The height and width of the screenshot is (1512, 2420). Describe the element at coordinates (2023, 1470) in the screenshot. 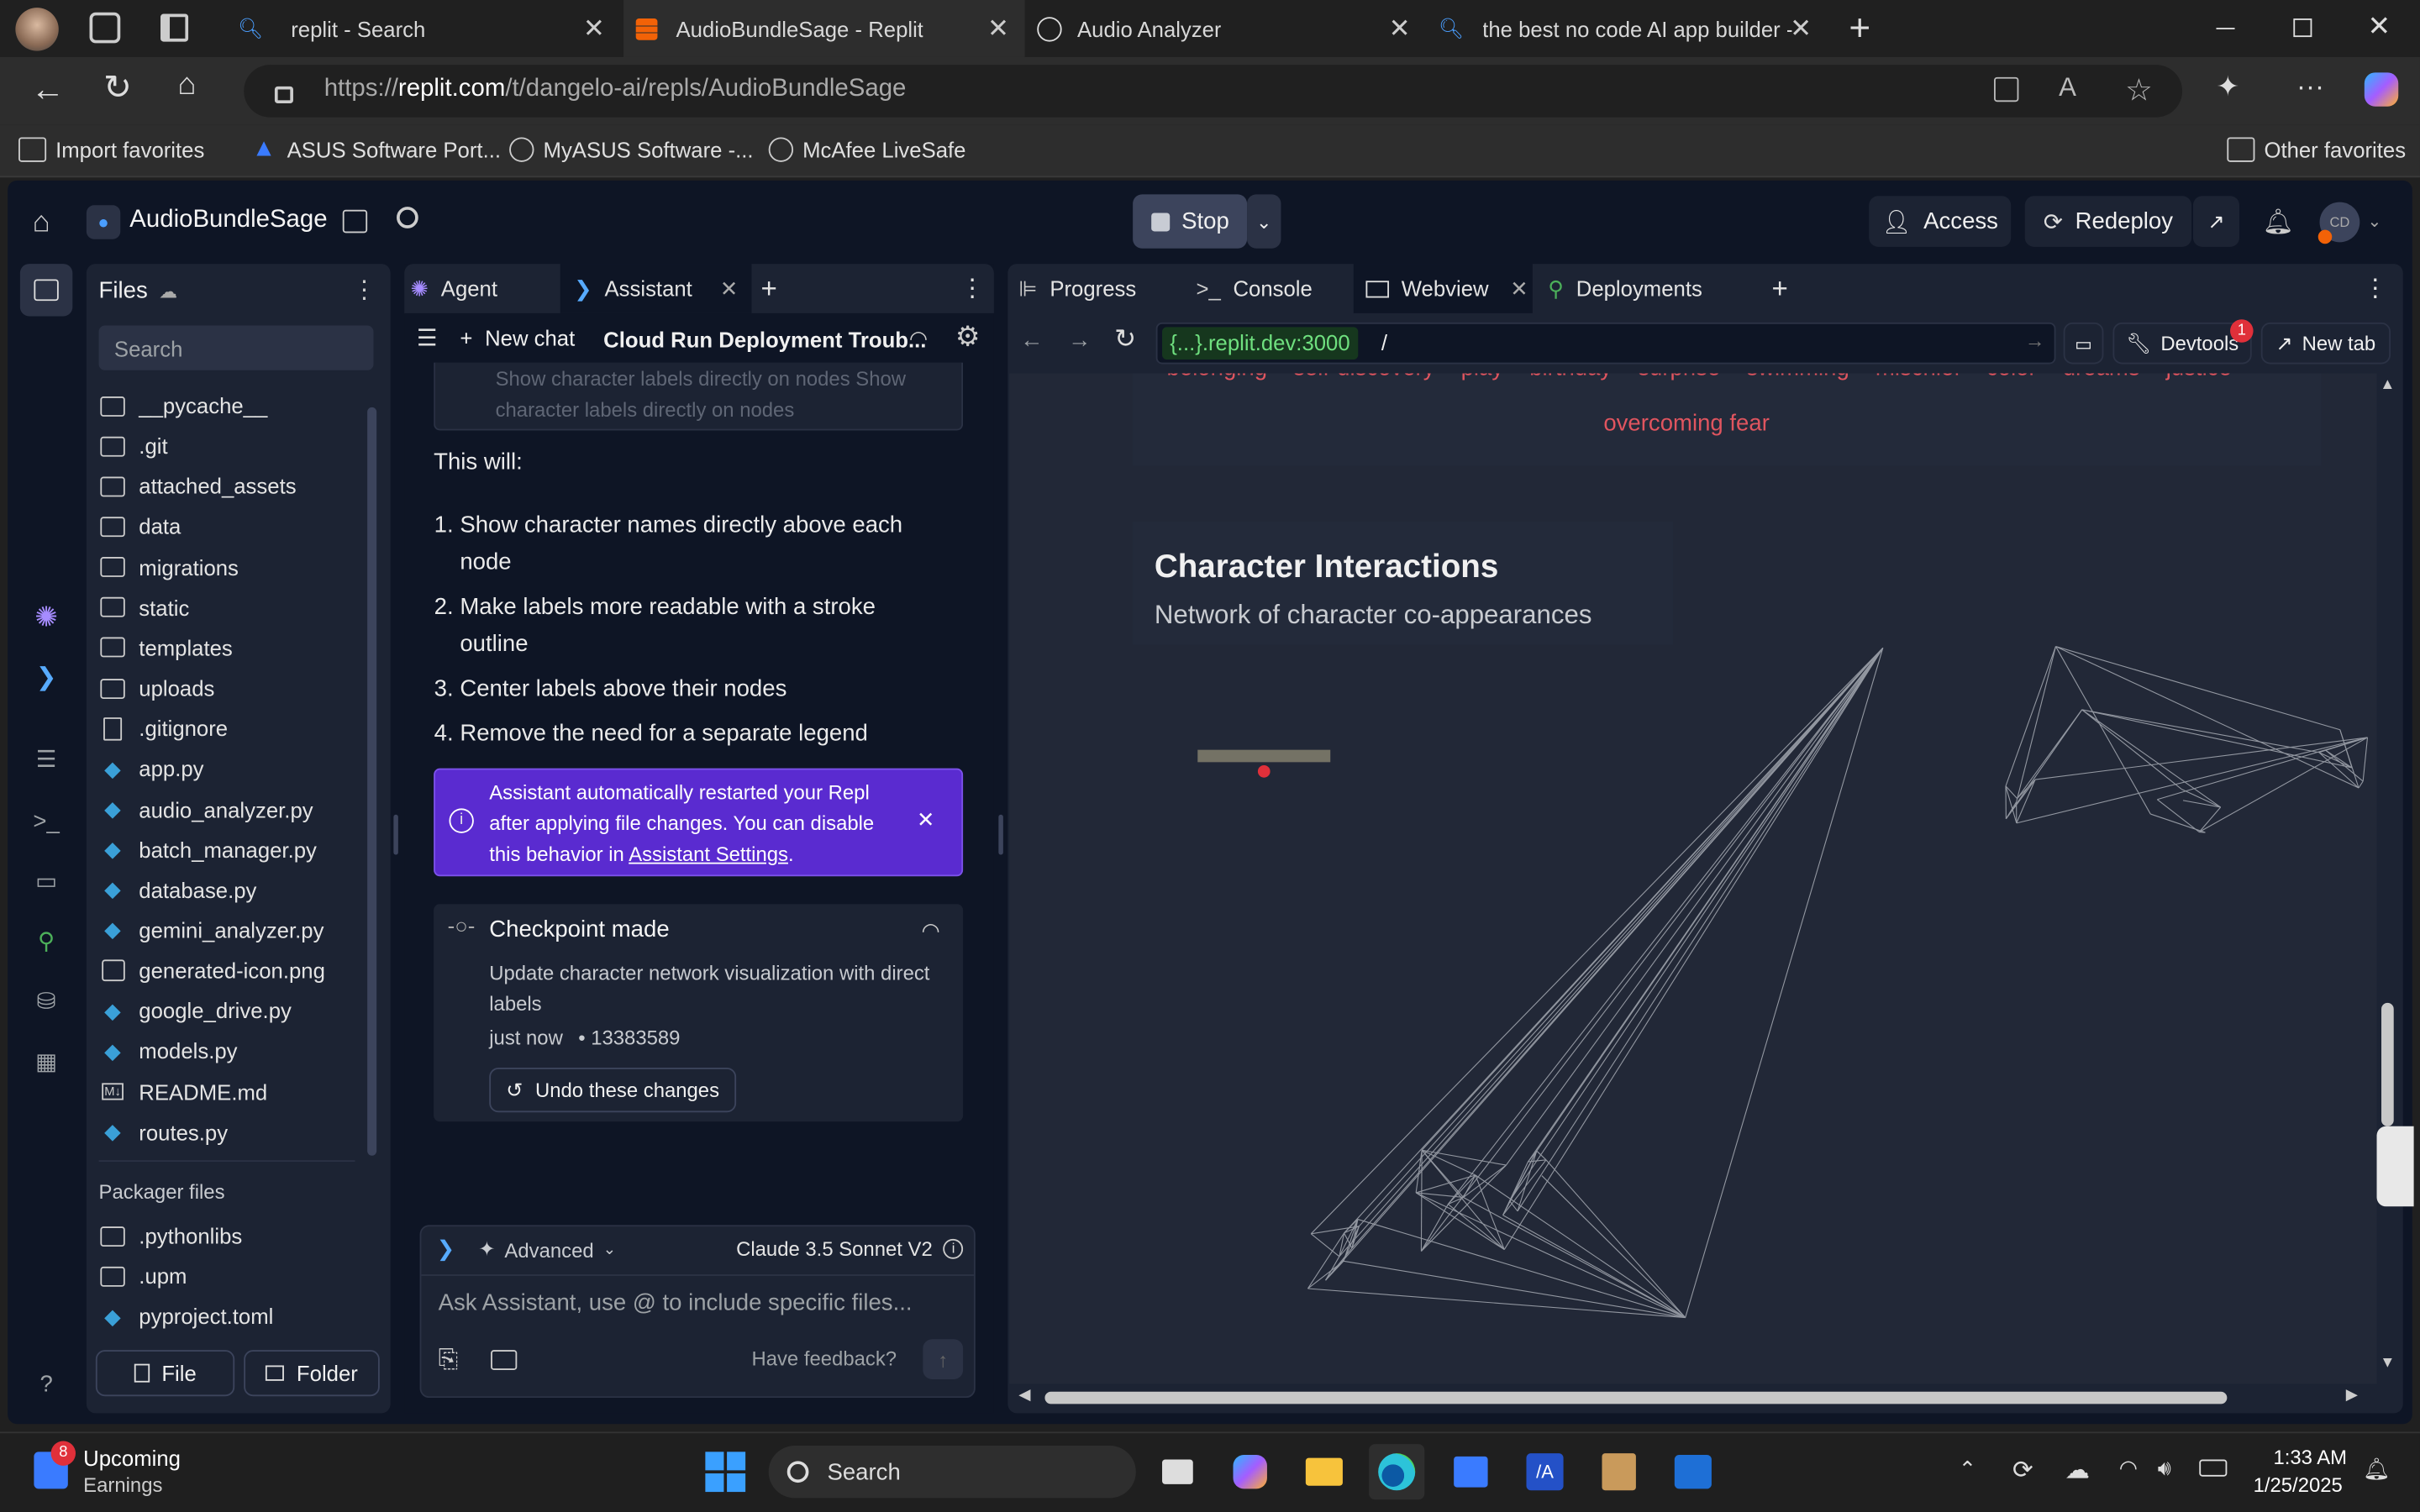

I see `sync-icon: ⟳` at that location.